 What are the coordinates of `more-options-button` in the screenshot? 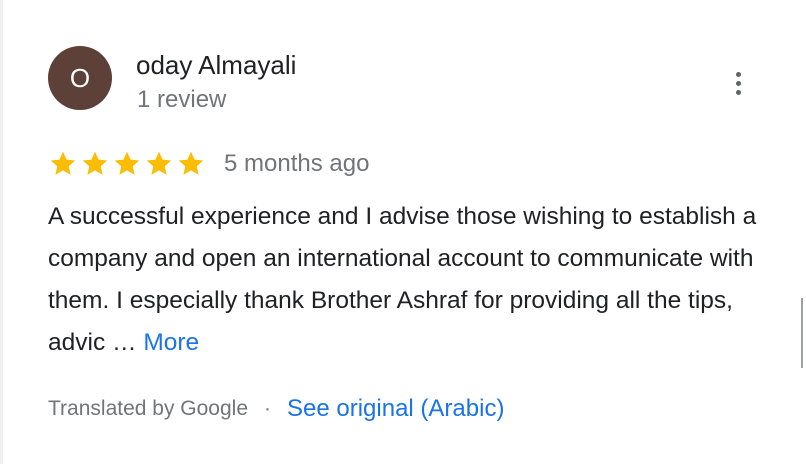 It's located at (738, 83).